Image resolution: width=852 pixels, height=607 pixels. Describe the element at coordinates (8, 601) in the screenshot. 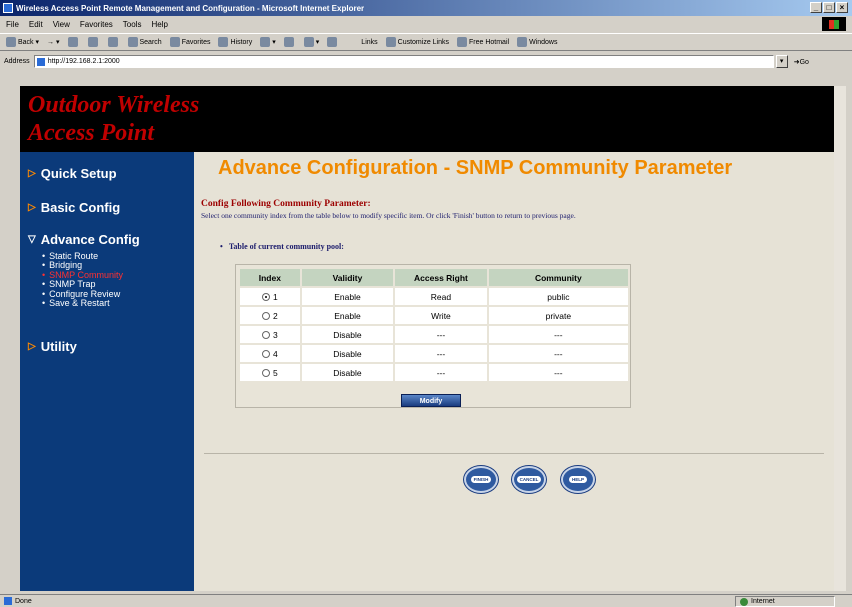

I see `page-done-icon` at that location.